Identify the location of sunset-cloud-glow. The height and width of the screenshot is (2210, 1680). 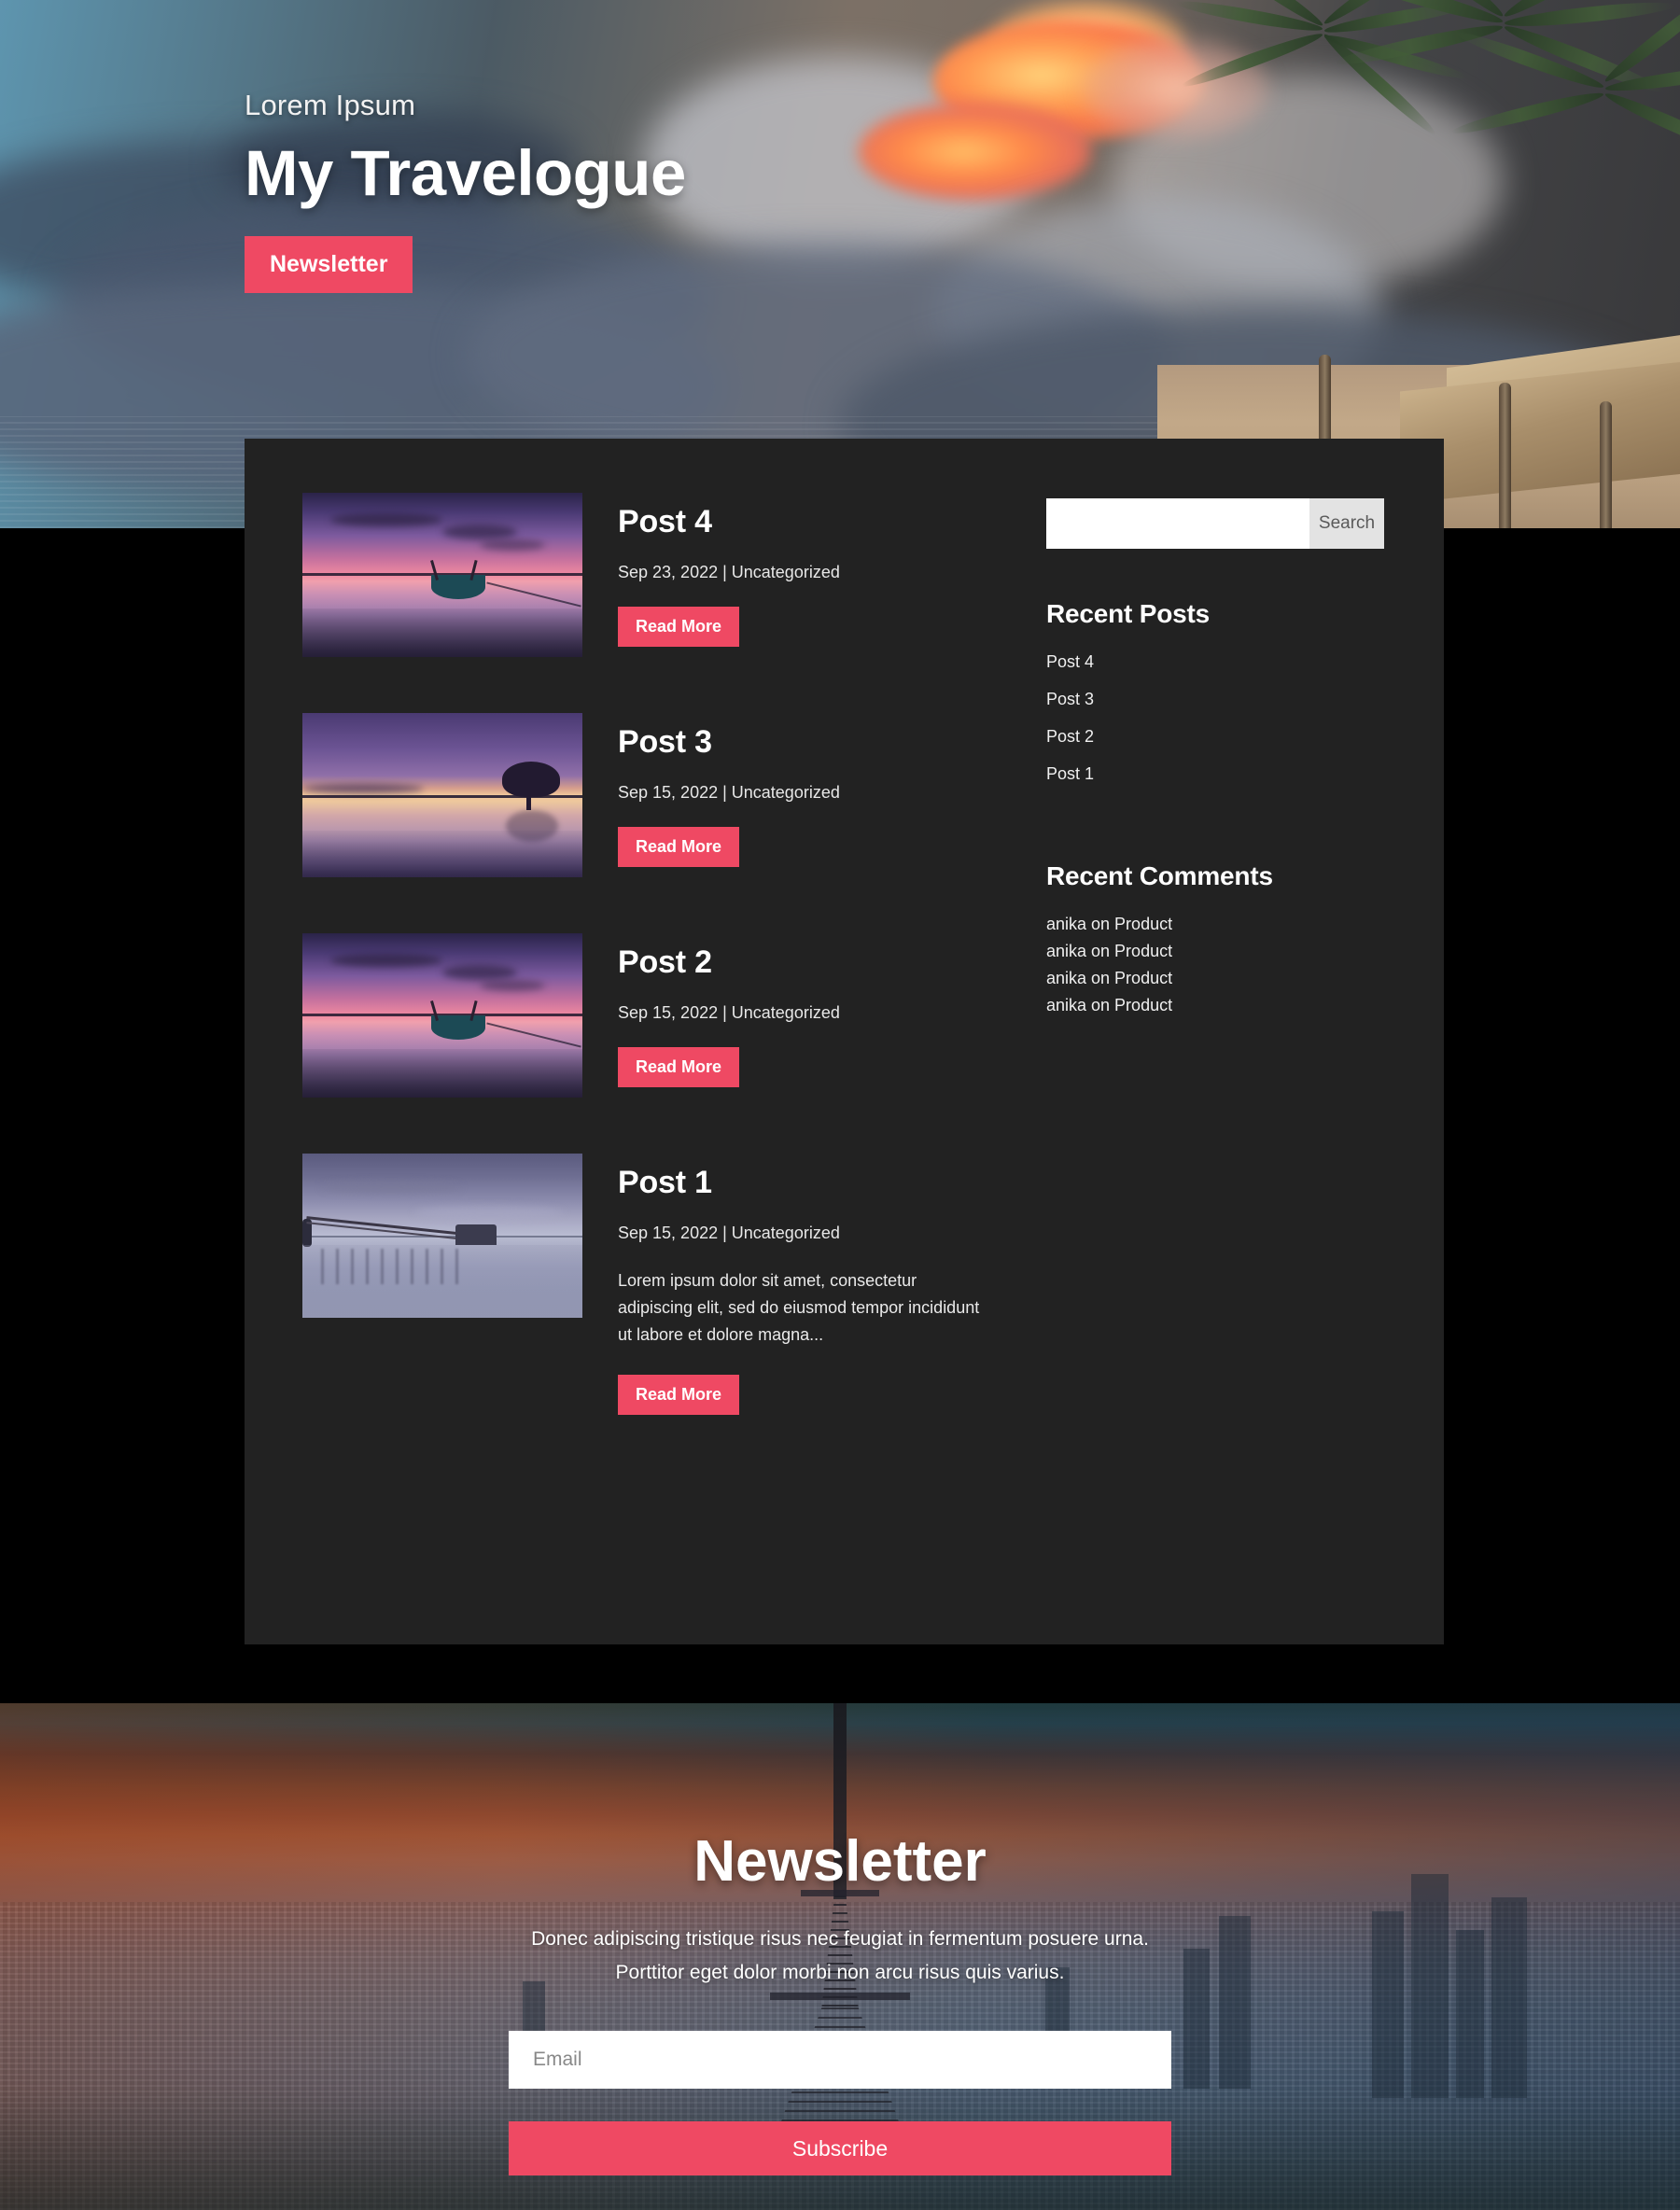
(1176, 88).